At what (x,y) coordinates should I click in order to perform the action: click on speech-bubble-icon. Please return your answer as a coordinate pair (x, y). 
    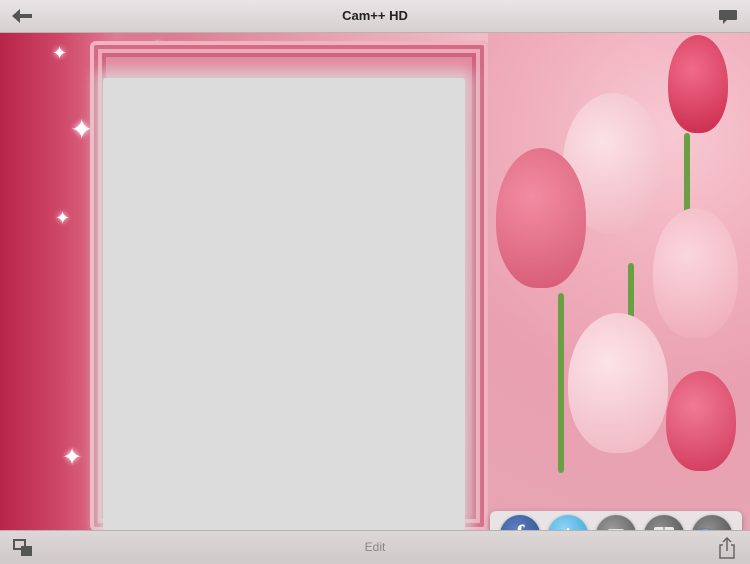
    Looking at the image, I should click on (728, 17).